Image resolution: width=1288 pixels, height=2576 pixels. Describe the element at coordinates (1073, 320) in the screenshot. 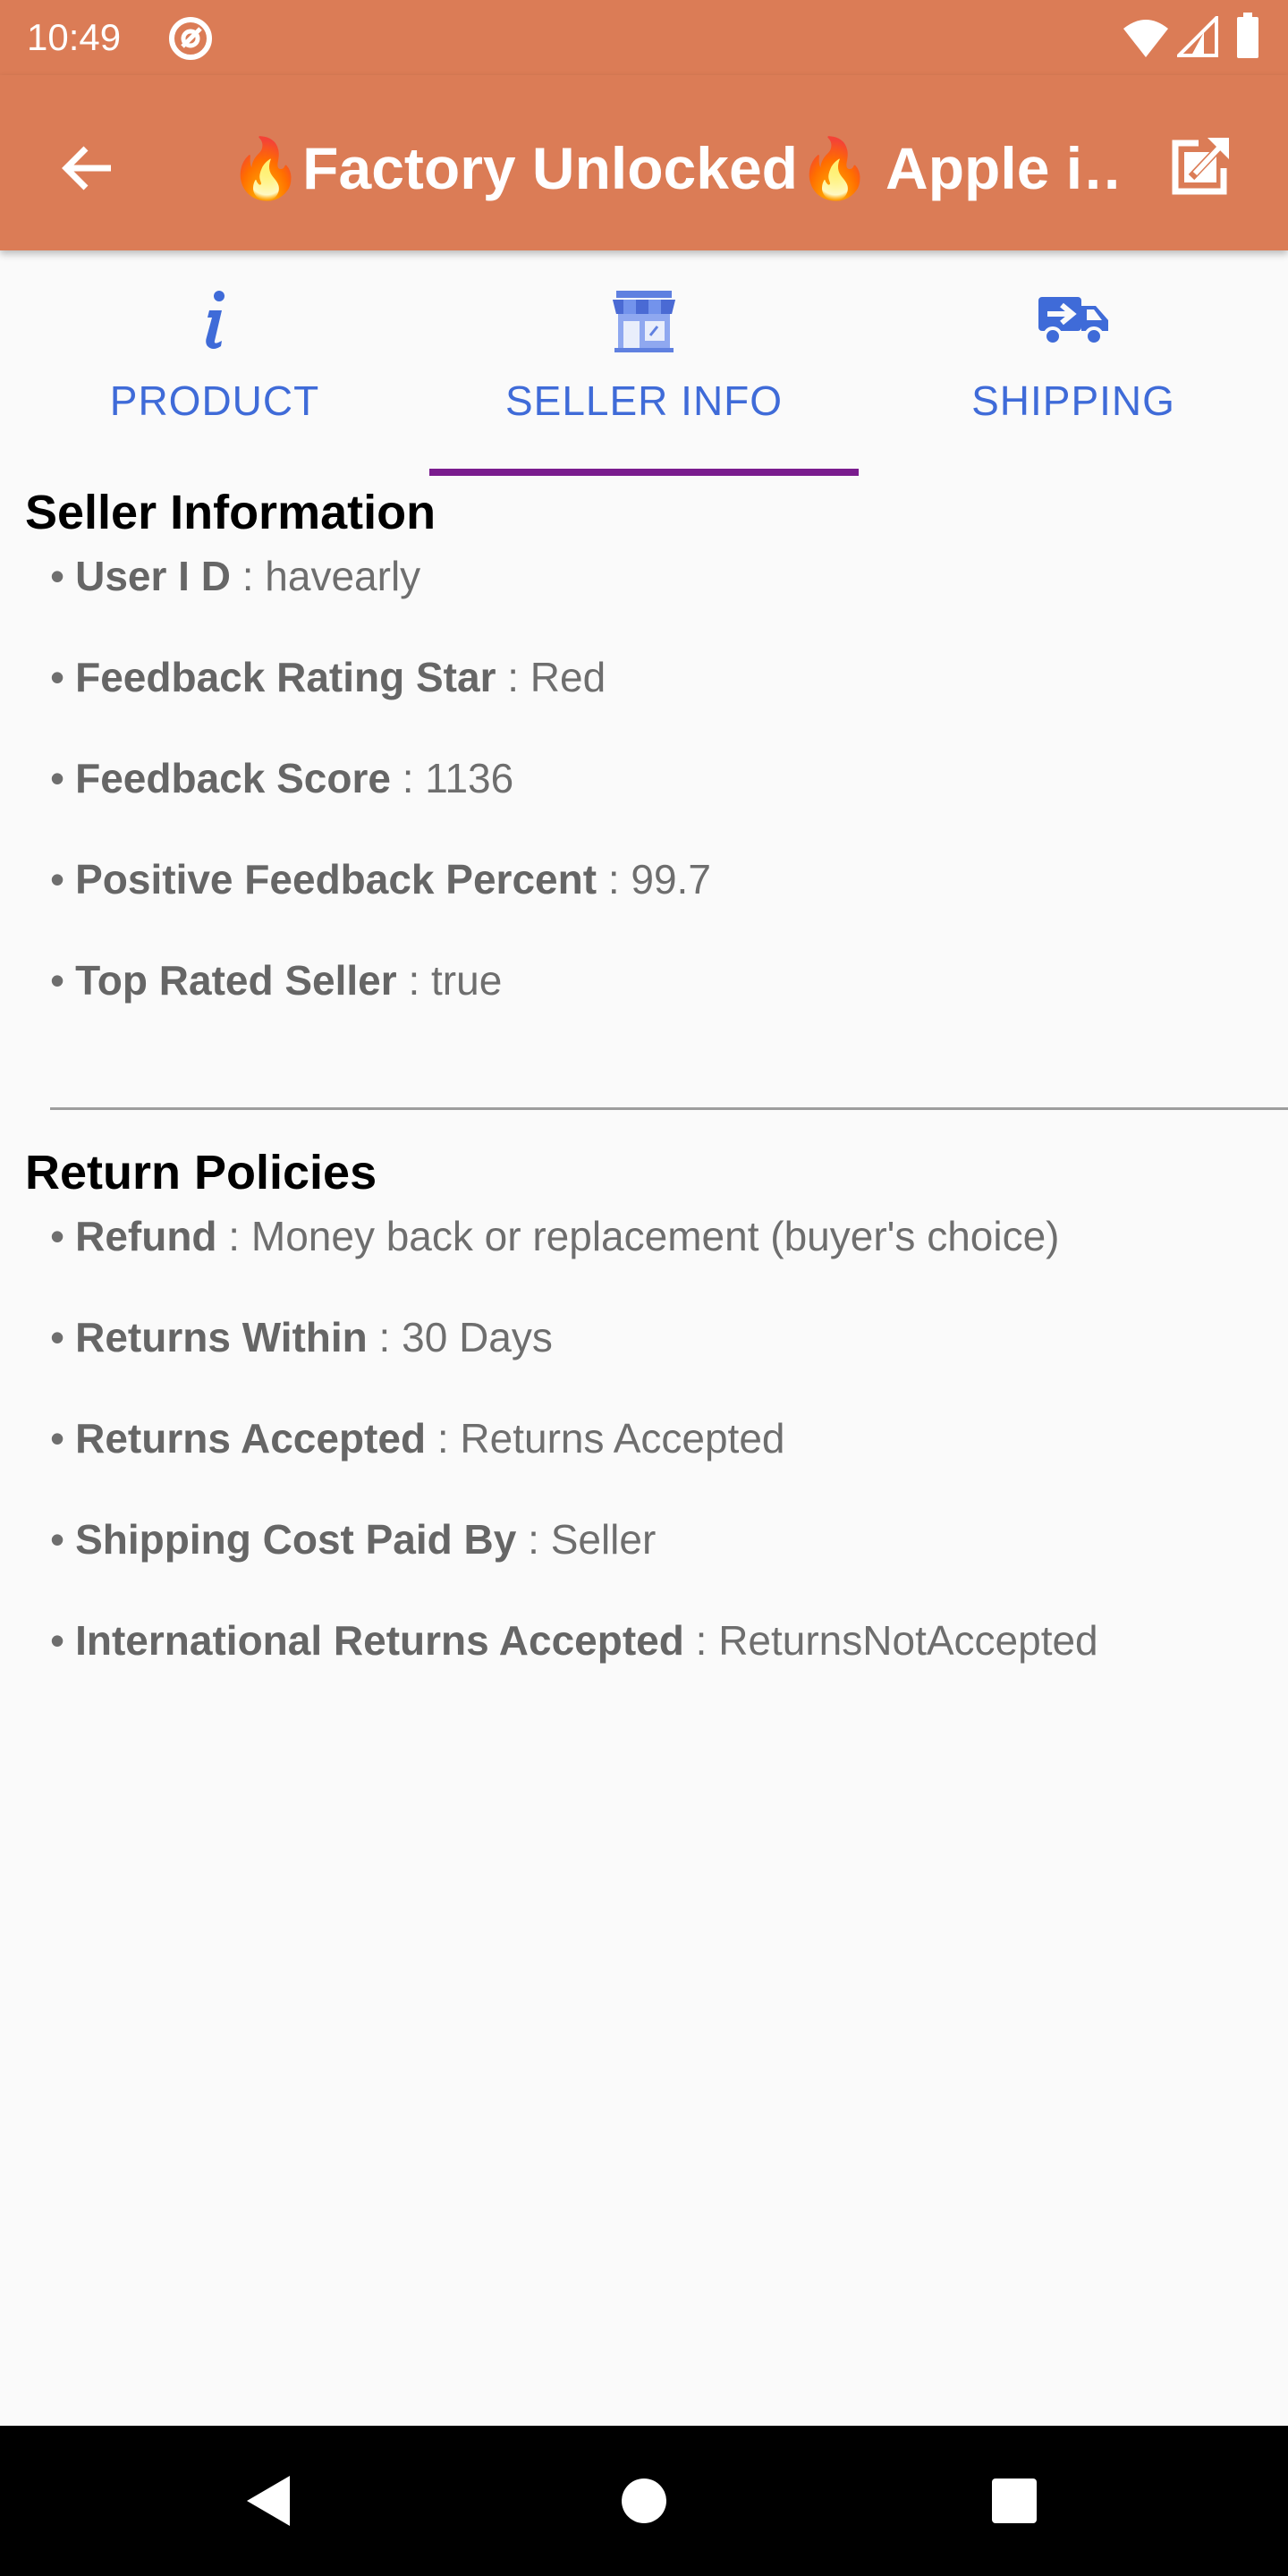

I see `truck-icon` at that location.